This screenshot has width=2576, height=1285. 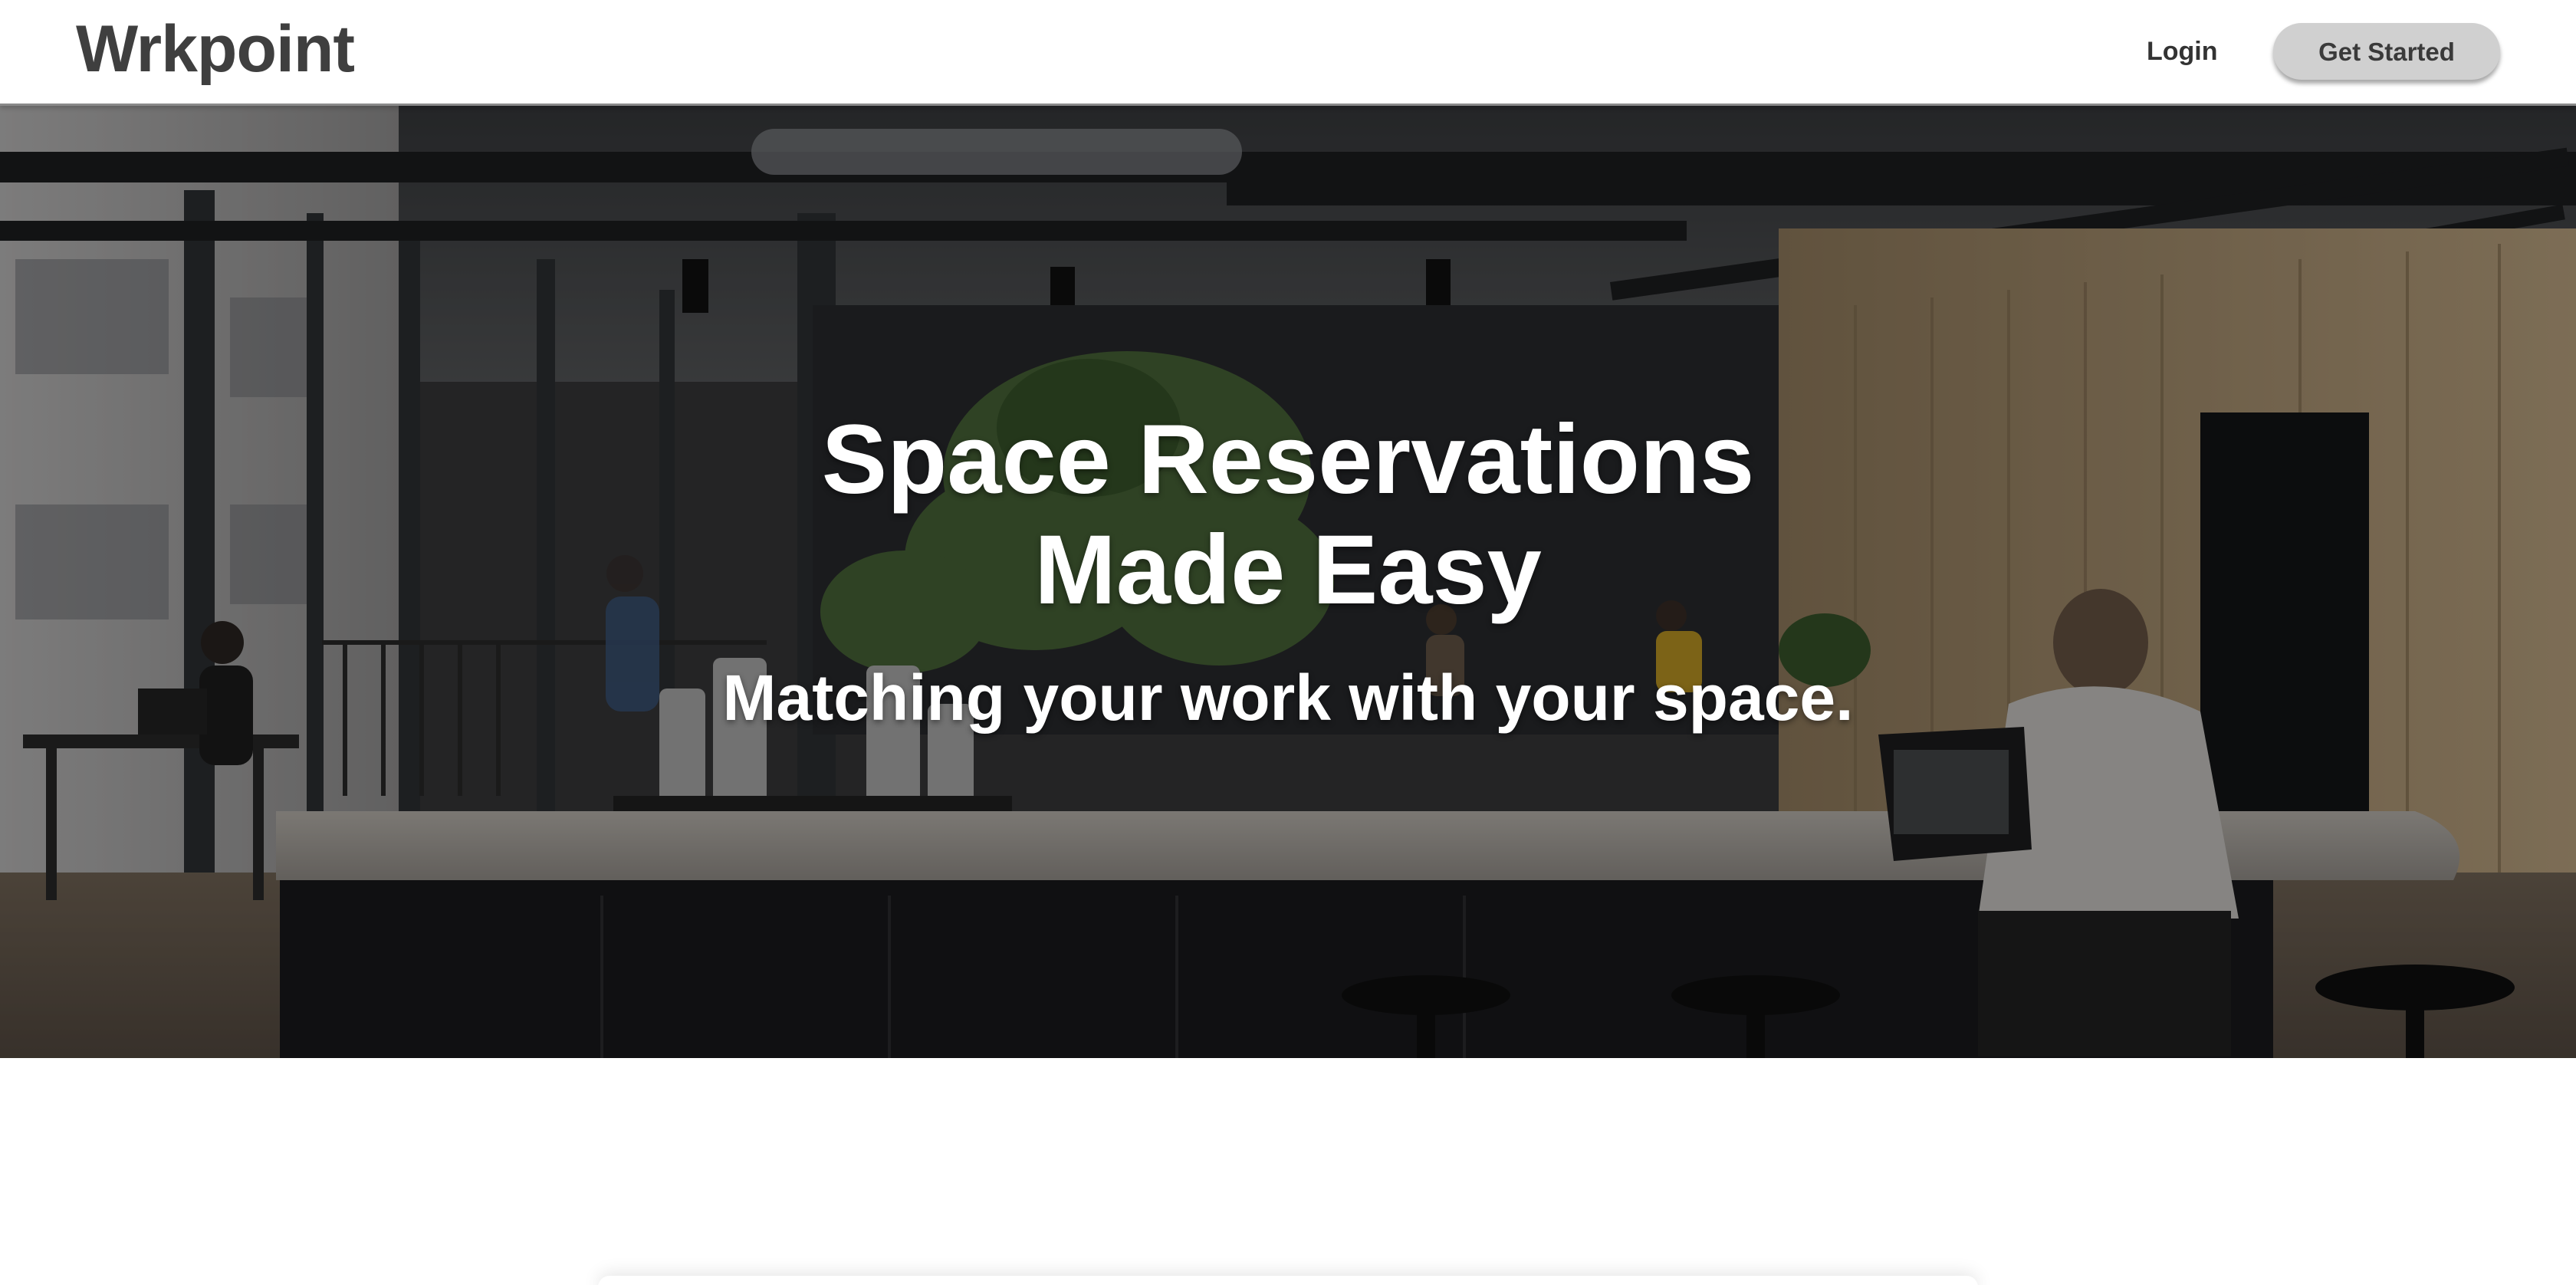 I want to click on get-started-button: Get Started, so click(x=2387, y=51).